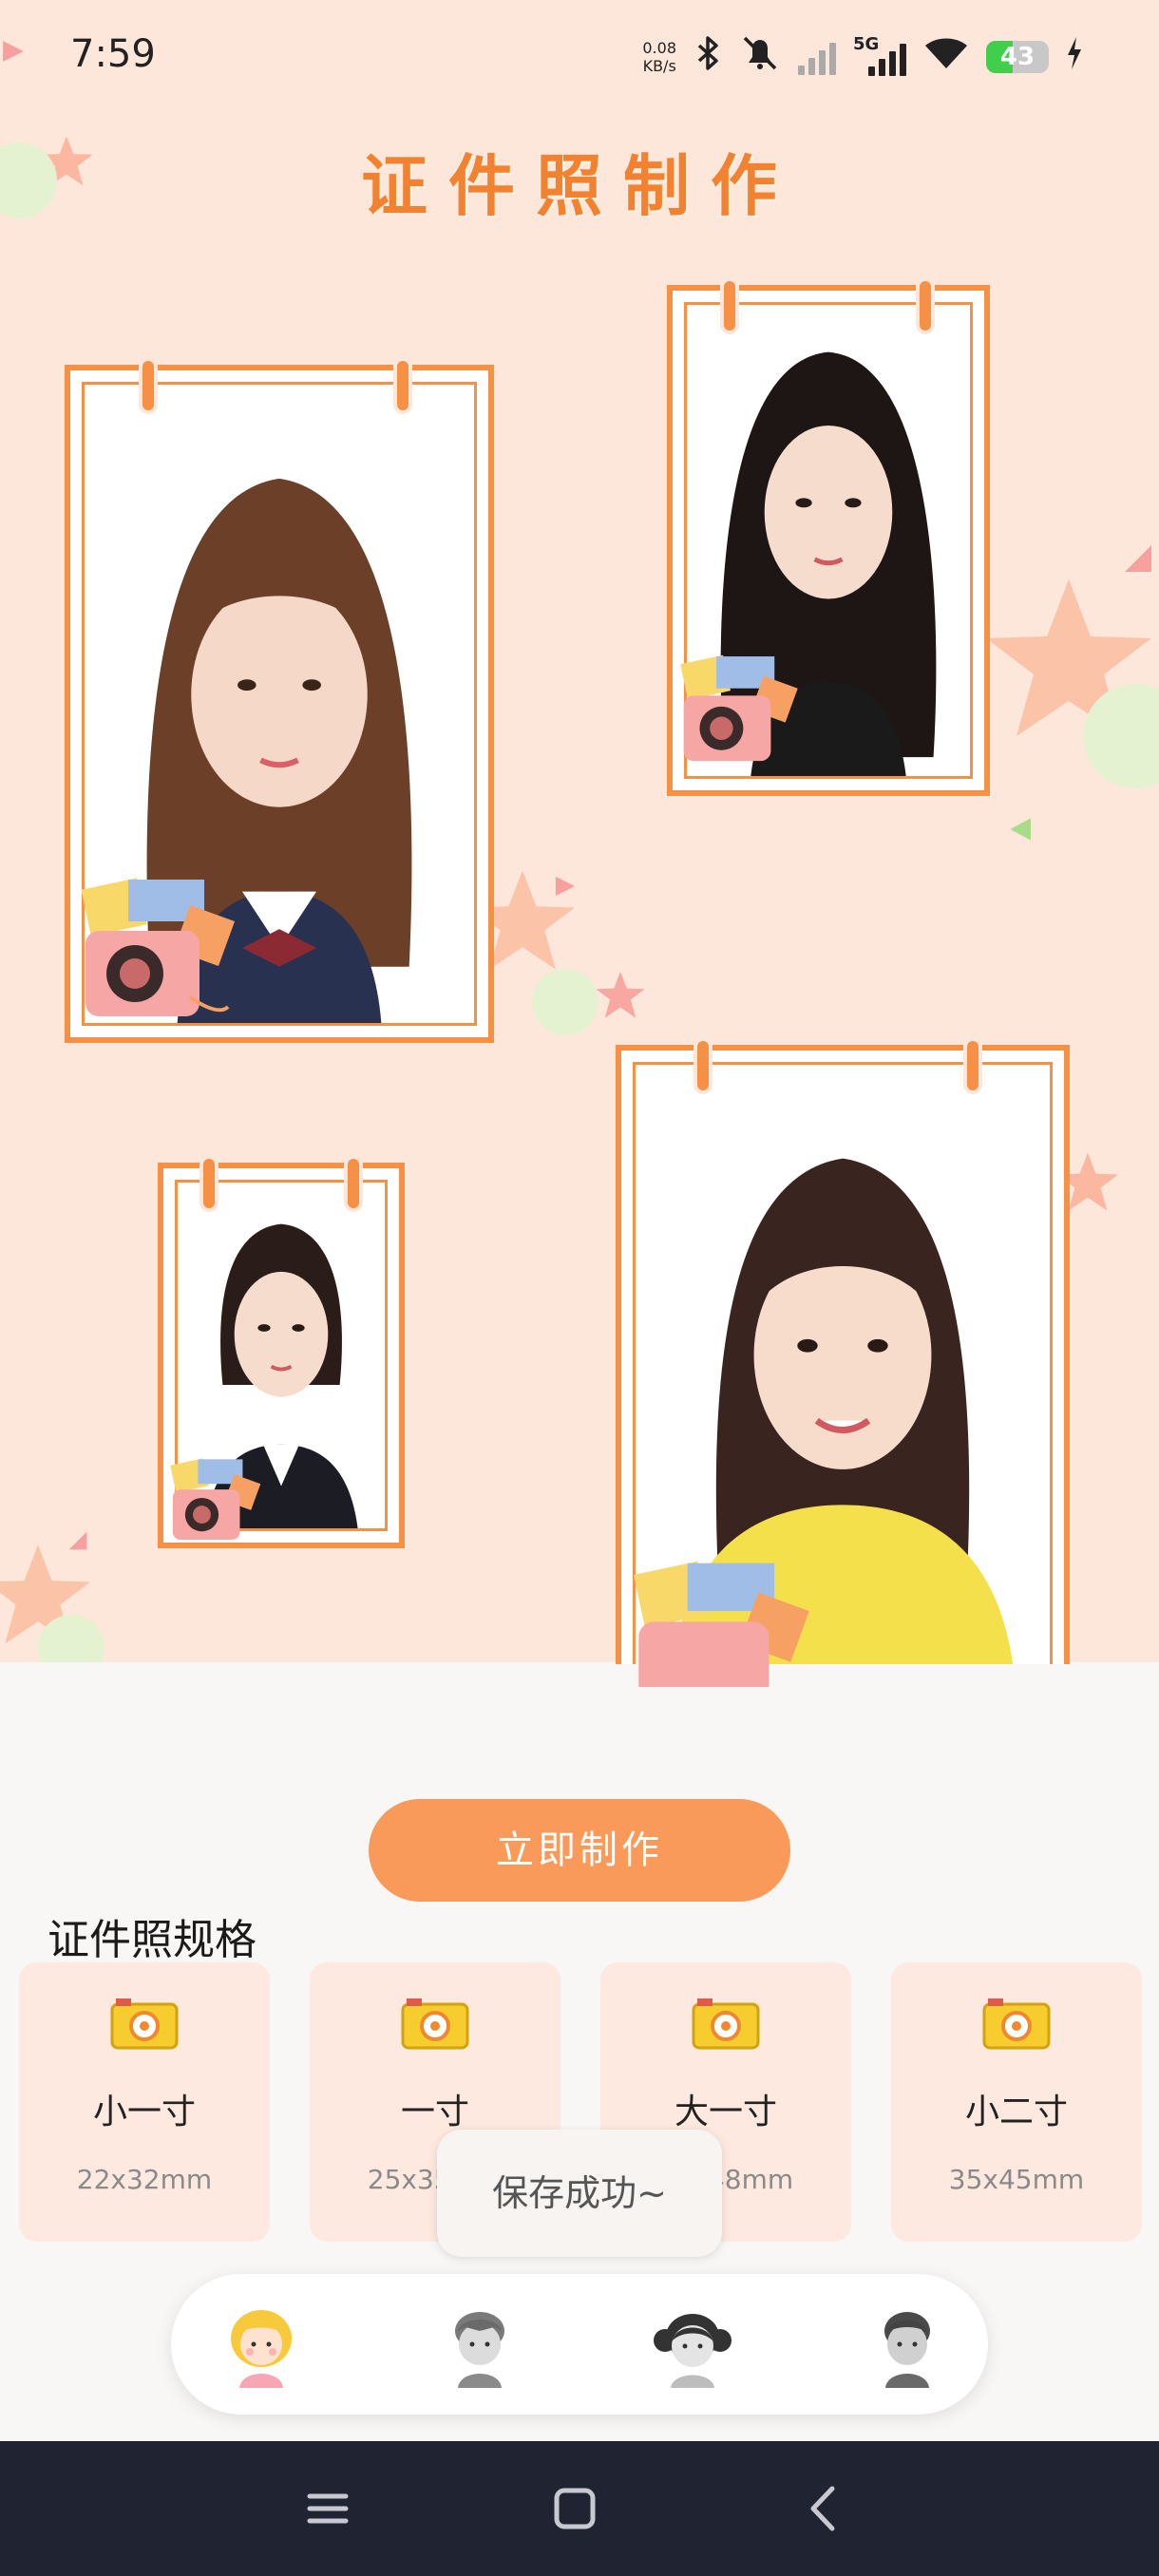 The height and width of the screenshot is (2576, 1159). I want to click on wifi-icon, so click(946, 57).